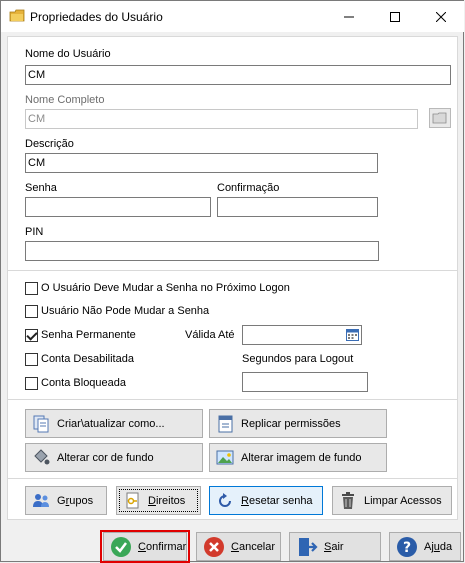 The width and height of the screenshot is (465, 563). I want to click on exit-button: Sair, so click(335, 546).